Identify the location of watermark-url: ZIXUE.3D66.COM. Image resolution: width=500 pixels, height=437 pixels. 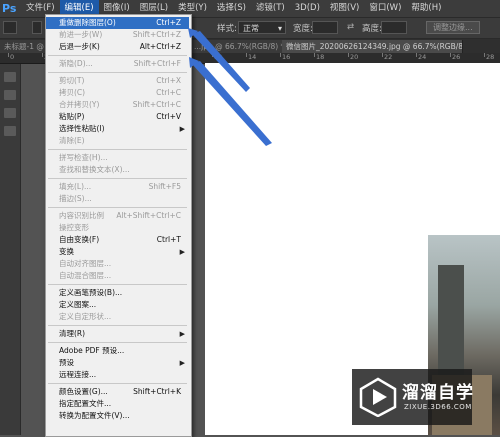
(438, 407).